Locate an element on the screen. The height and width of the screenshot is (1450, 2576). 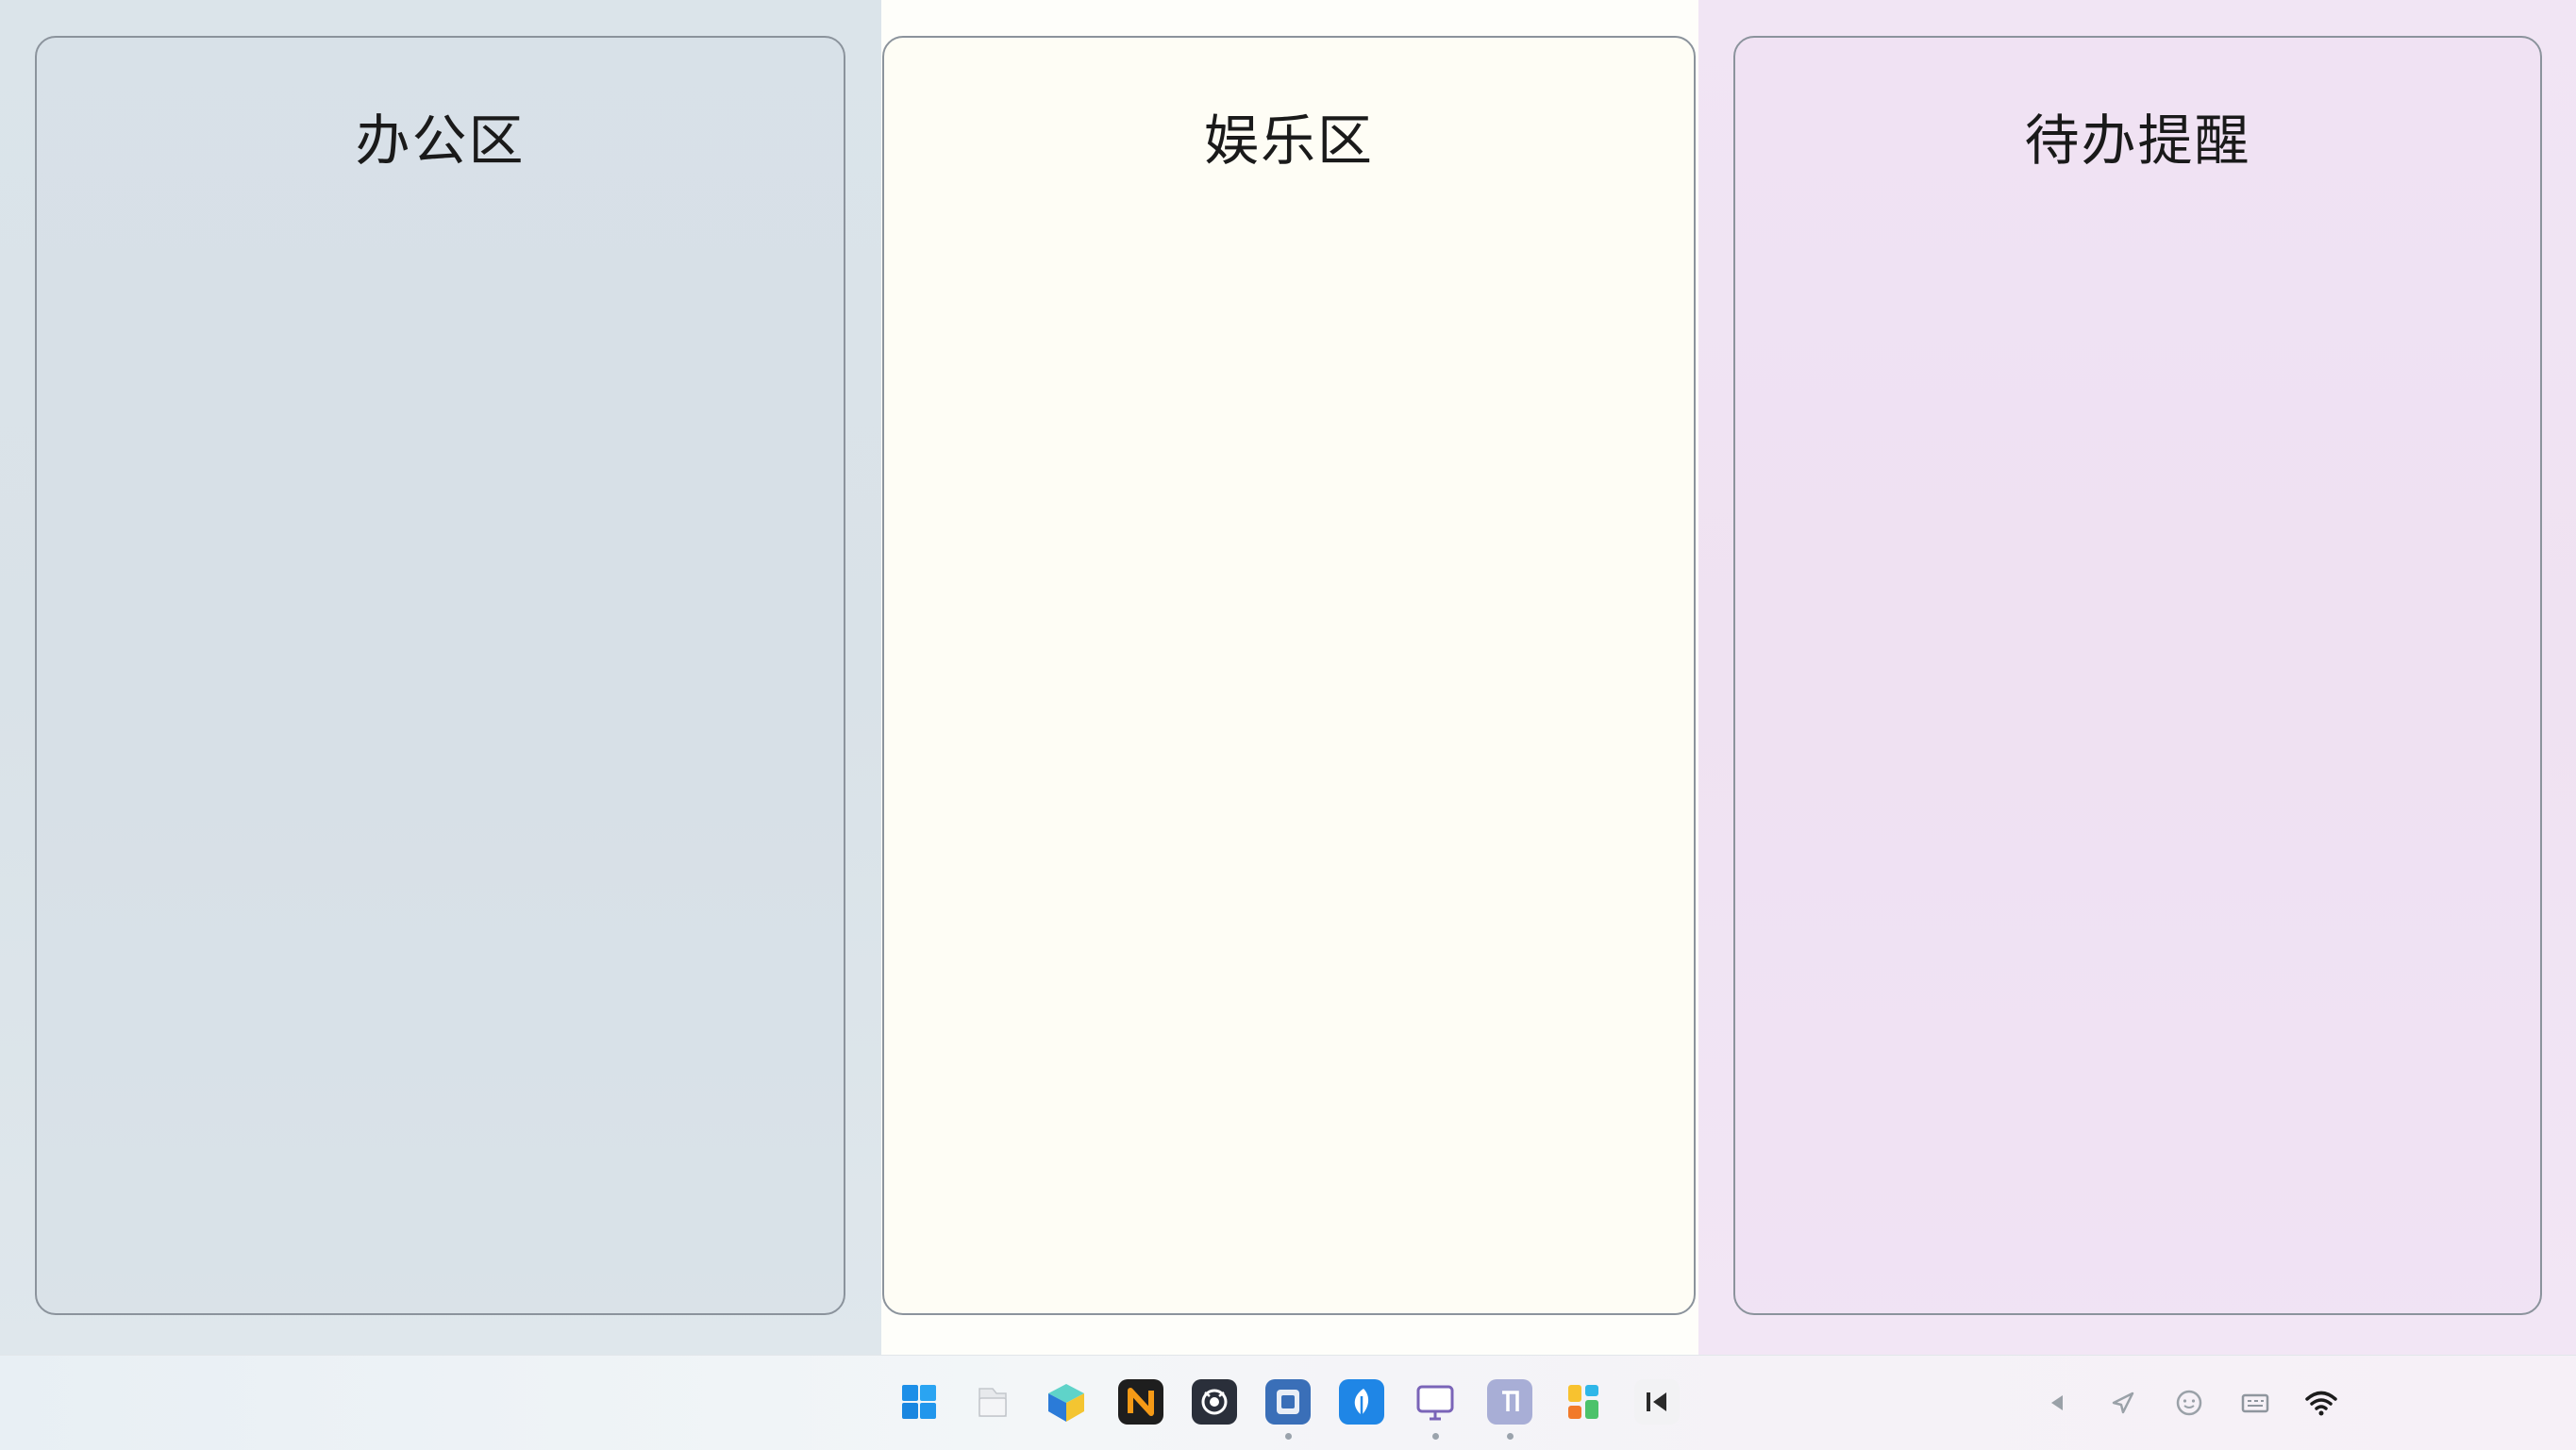
3d-cube-app-icon is located at coordinates (1066, 1402).